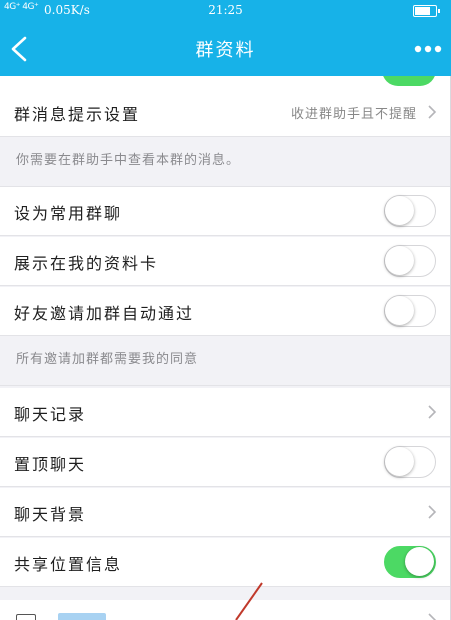 The height and width of the screenshot is (620, 451). What do you see at coordinates (77, 114) in the screenshot?
I see `message-prompt-label: 群消息提示设置` at bounding box center [77, 114].